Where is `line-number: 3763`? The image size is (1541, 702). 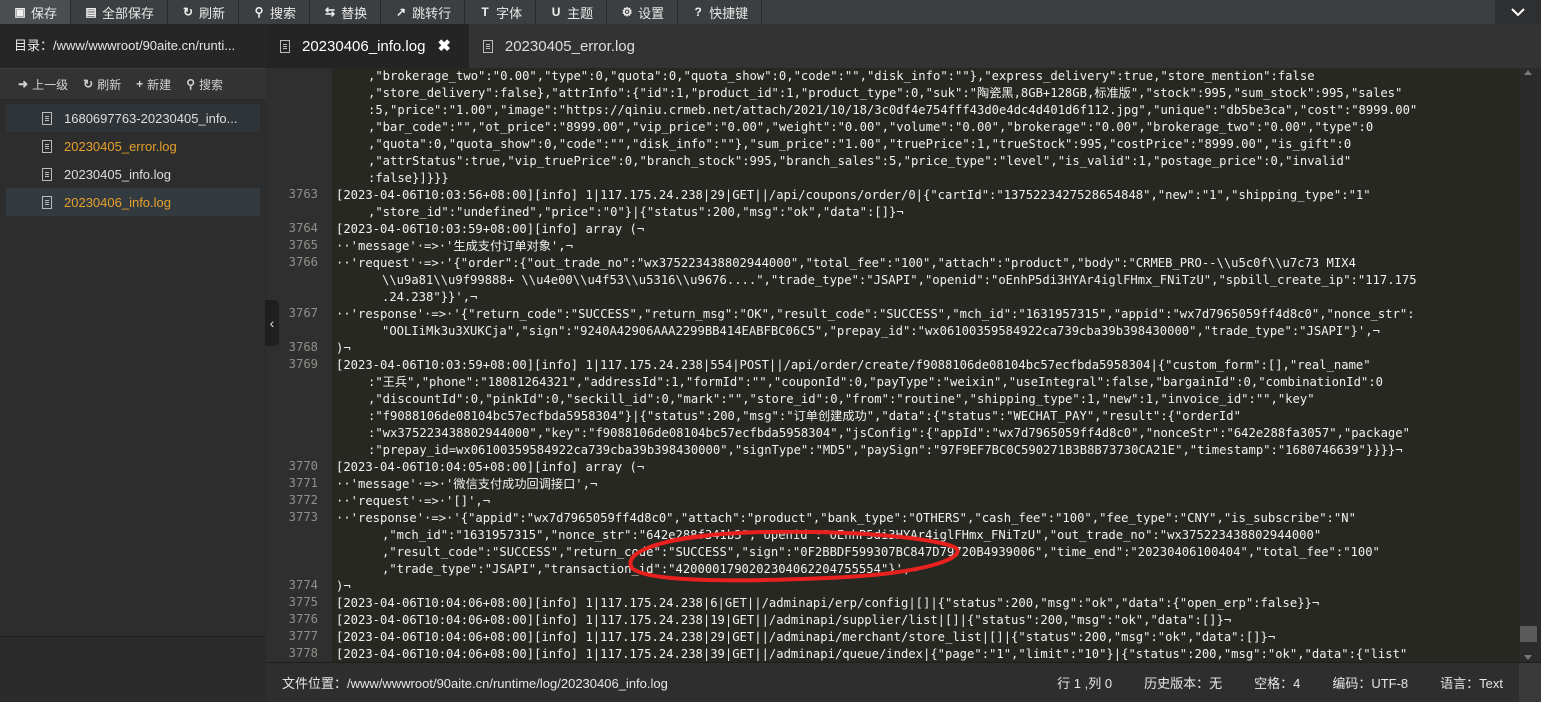
line-number: 3763 is located at coordinates (303, 194).